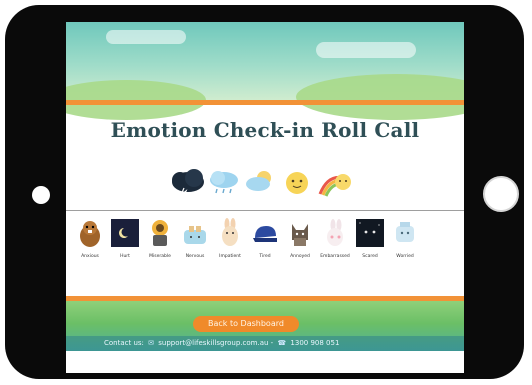 This screenshot has height=385, width=532. I want to click on emotion-label: Impatient, so click(230, 256).